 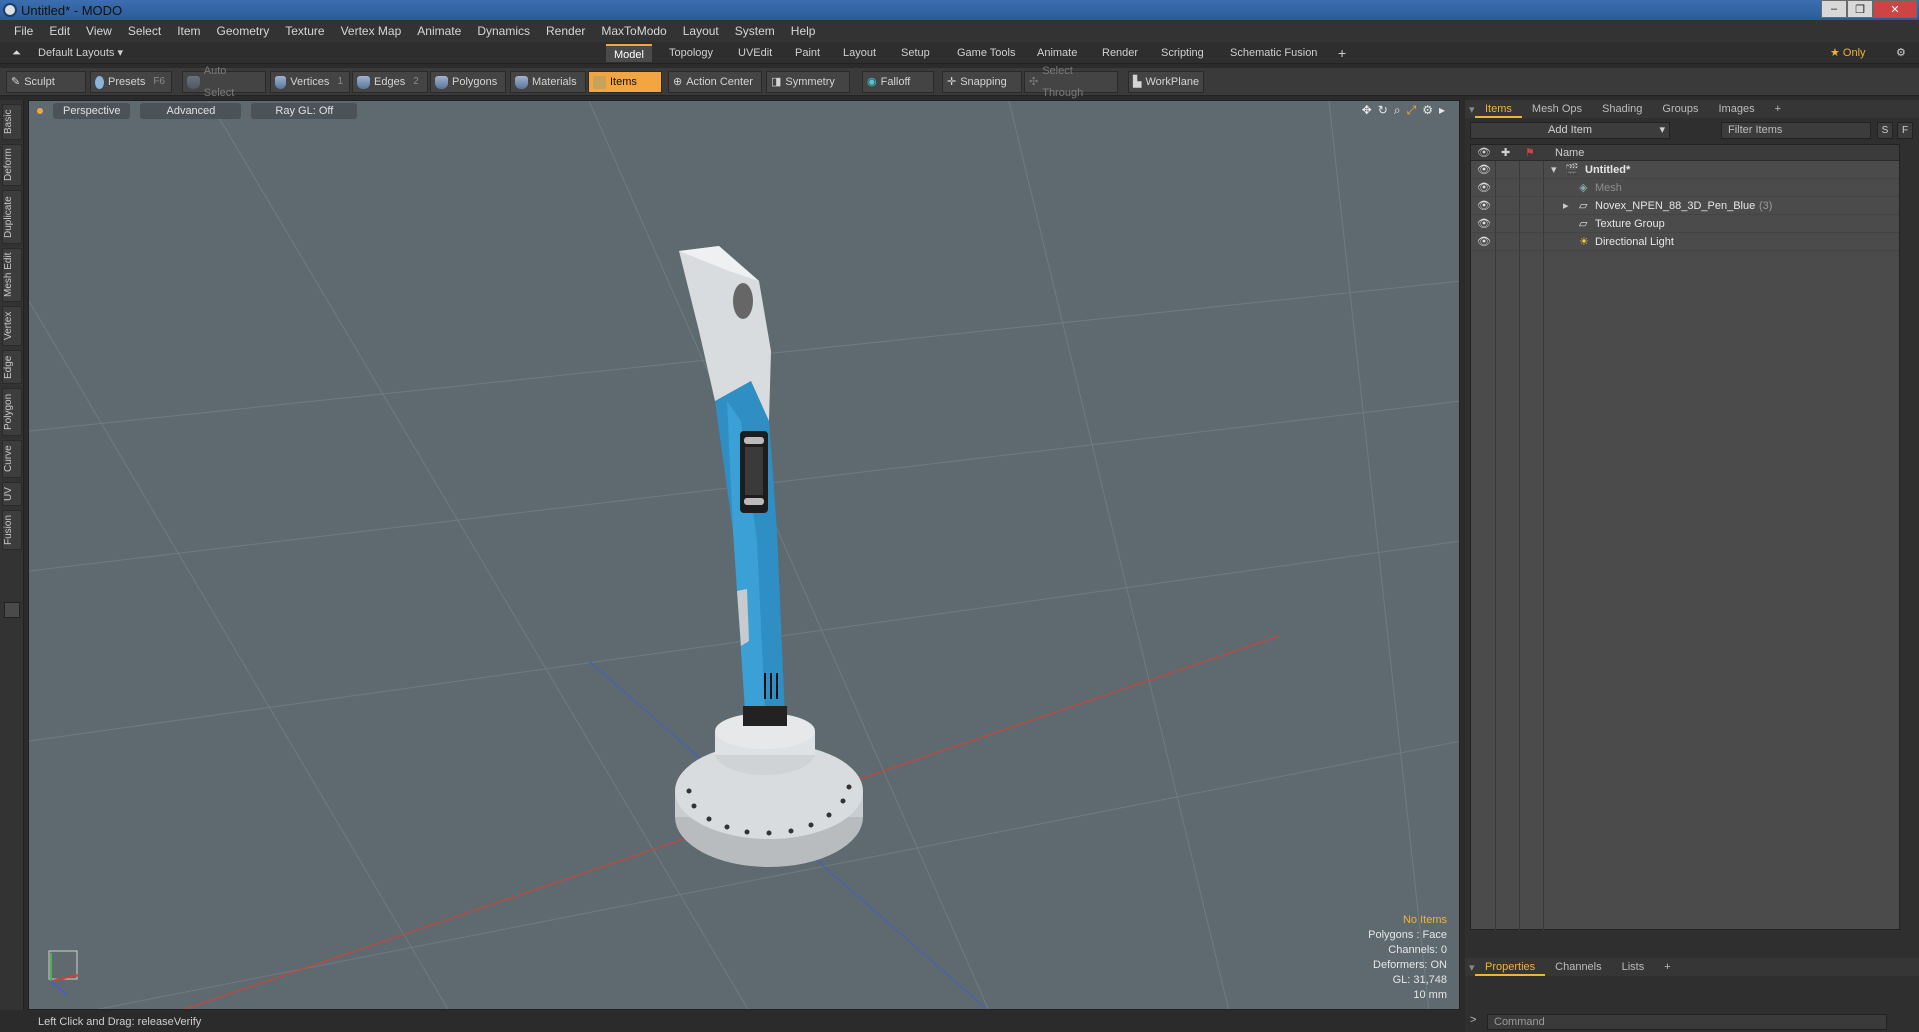 What do you see at coordinates (1680, 109) in the screenshot?
I see `tab-groups: Groups` at bounding box center [1680, 109].